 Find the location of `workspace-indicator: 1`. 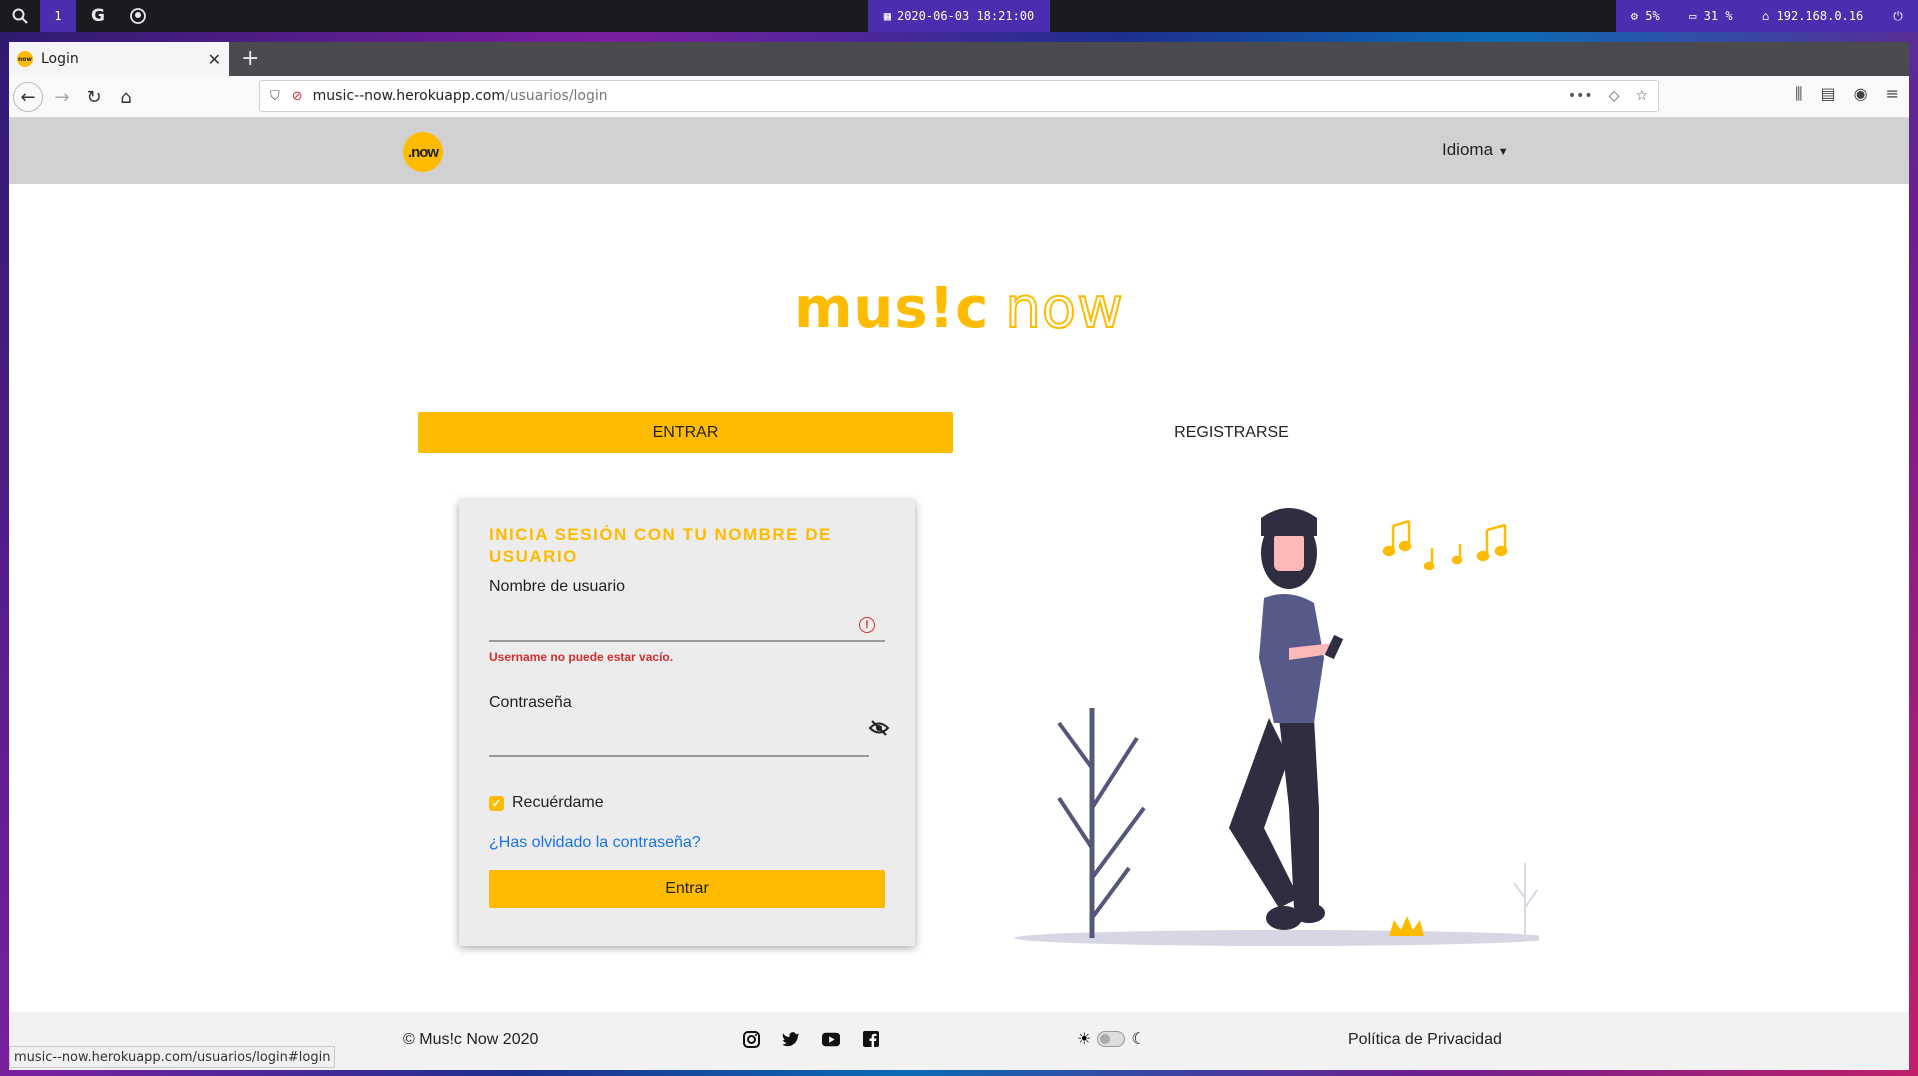

workspace-indicator: 1 is located at coordinates (58, 16).